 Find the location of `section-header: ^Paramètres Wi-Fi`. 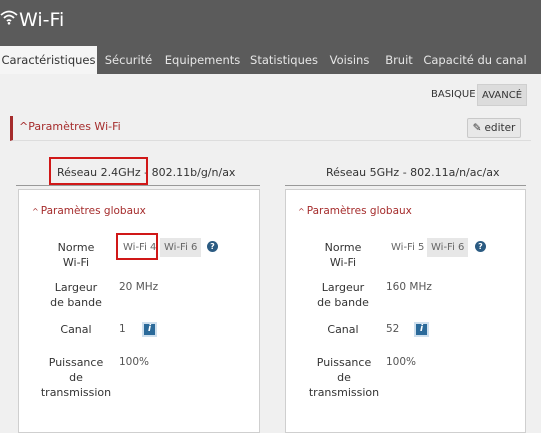

section-header: ^Paramètres Wi-Fi is located at coordinates (270, 128).